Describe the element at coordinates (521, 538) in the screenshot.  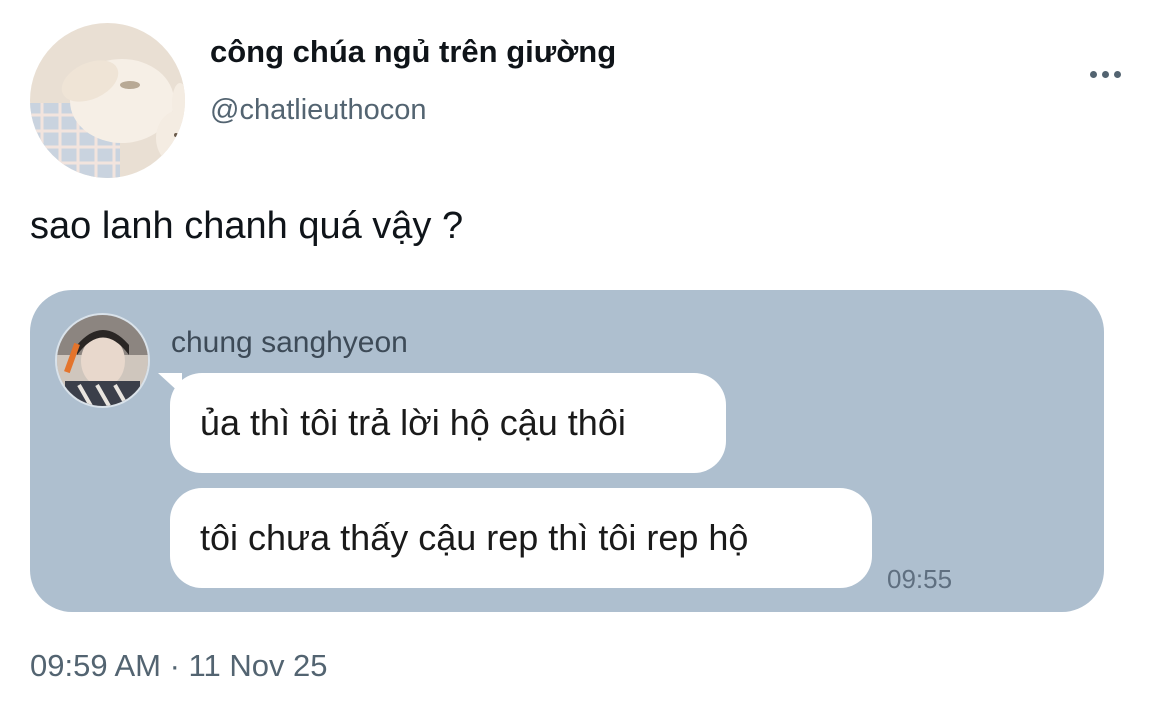
I see `chat-message-bubble: tôi chưa thấy cậu rep thì tôi rep hộ` at that location.